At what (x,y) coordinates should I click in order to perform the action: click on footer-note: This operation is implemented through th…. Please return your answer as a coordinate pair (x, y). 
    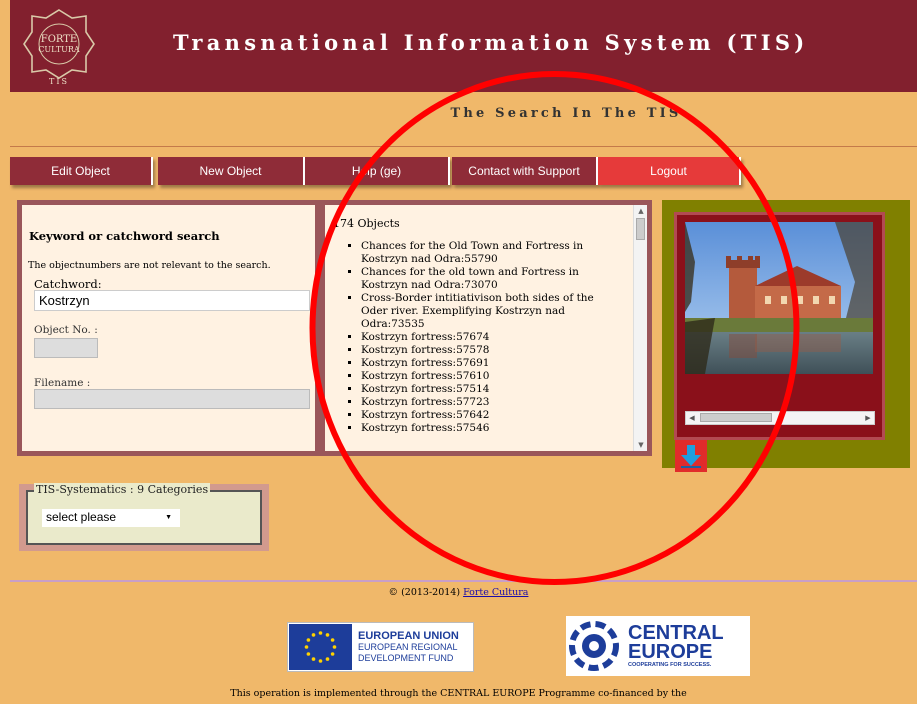
    Looking at the image, I should click on (458, 693).